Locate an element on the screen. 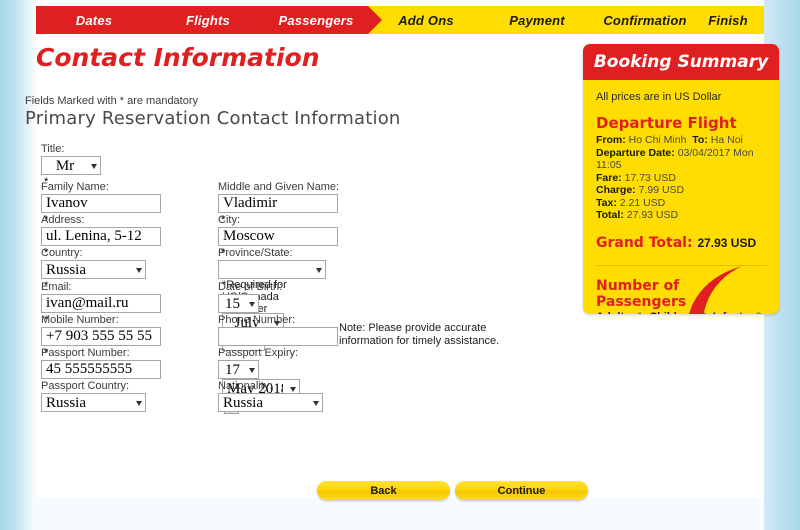  email-input is located at coordinates (101, 303).